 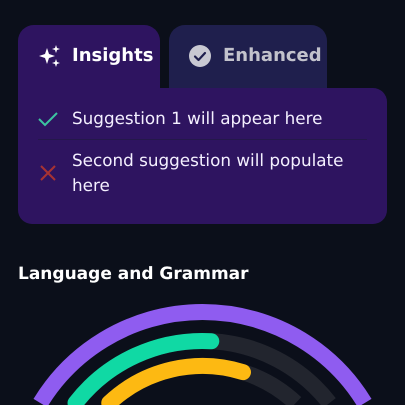 I want to click on section-heading: Language and Grammar, so click(x=134, y=274).